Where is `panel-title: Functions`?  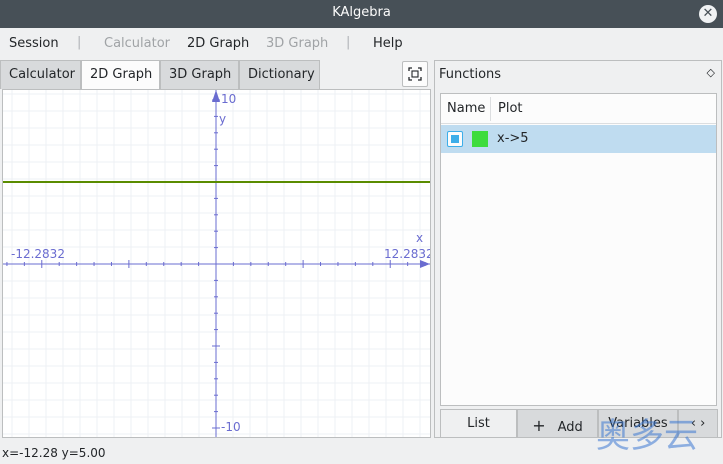 panel-title: Functions is located at coordinates (470, 74).